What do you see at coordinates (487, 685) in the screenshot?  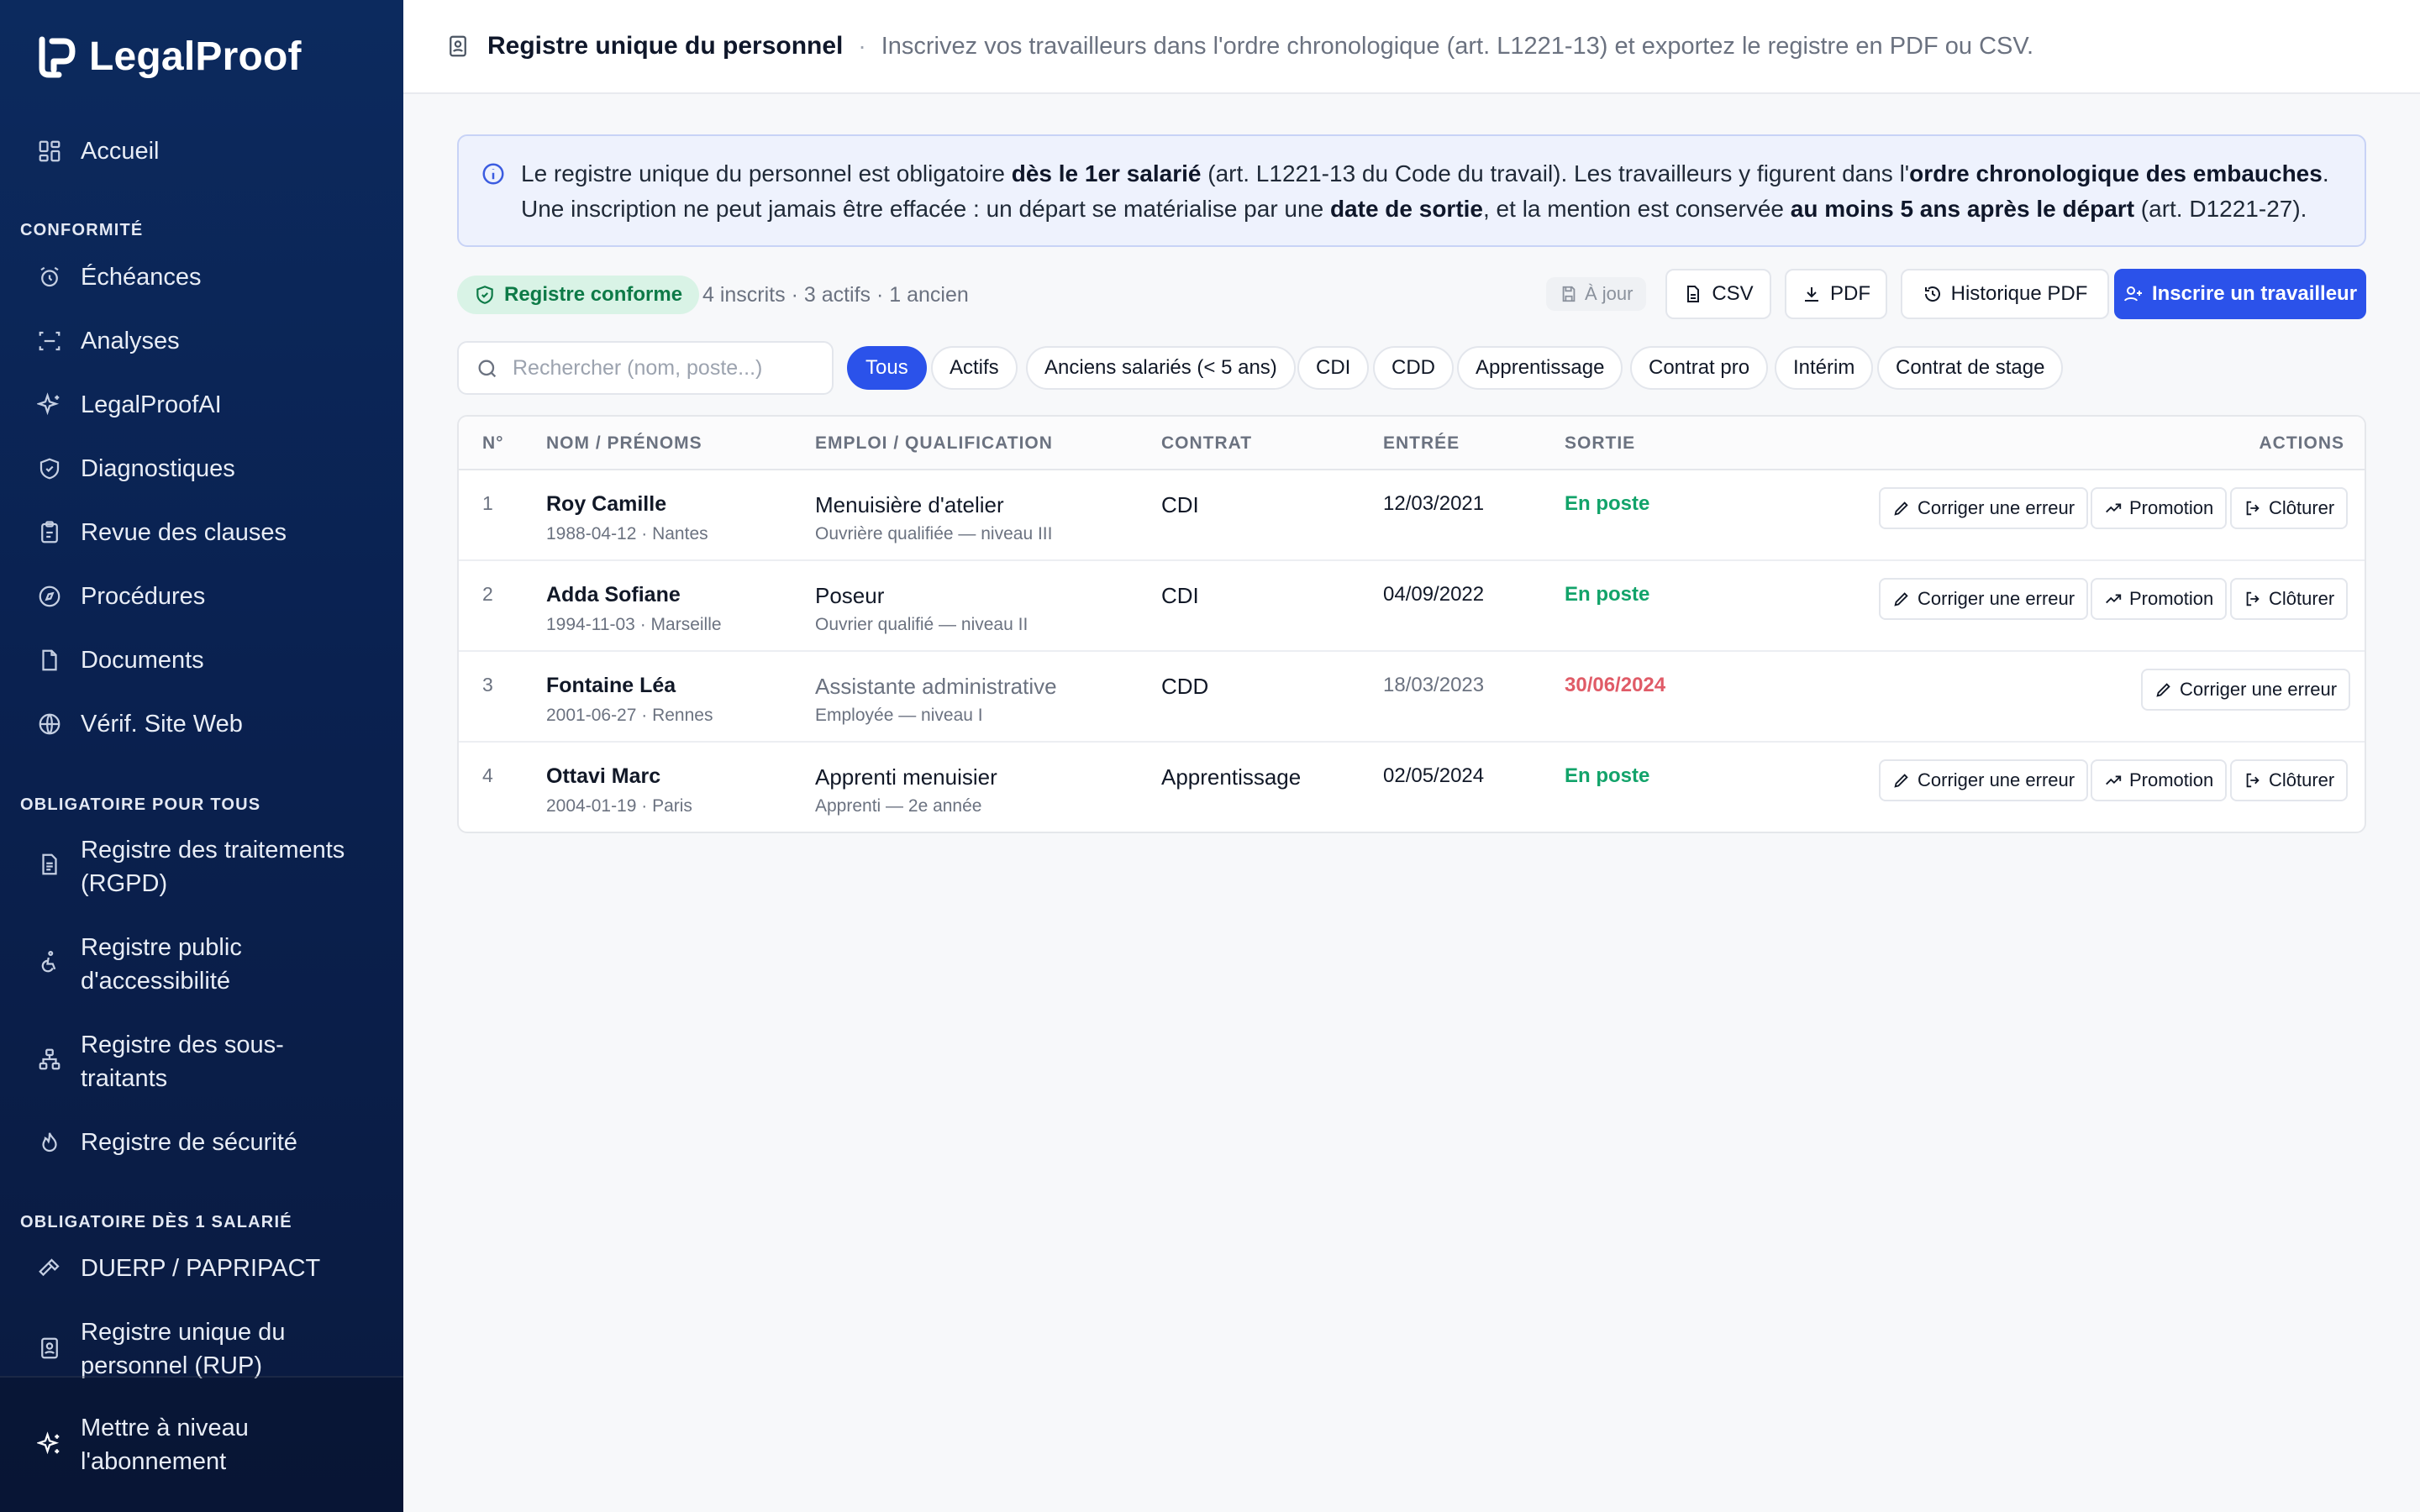 I see `row-number: 3` at bounding box center [487, 685].